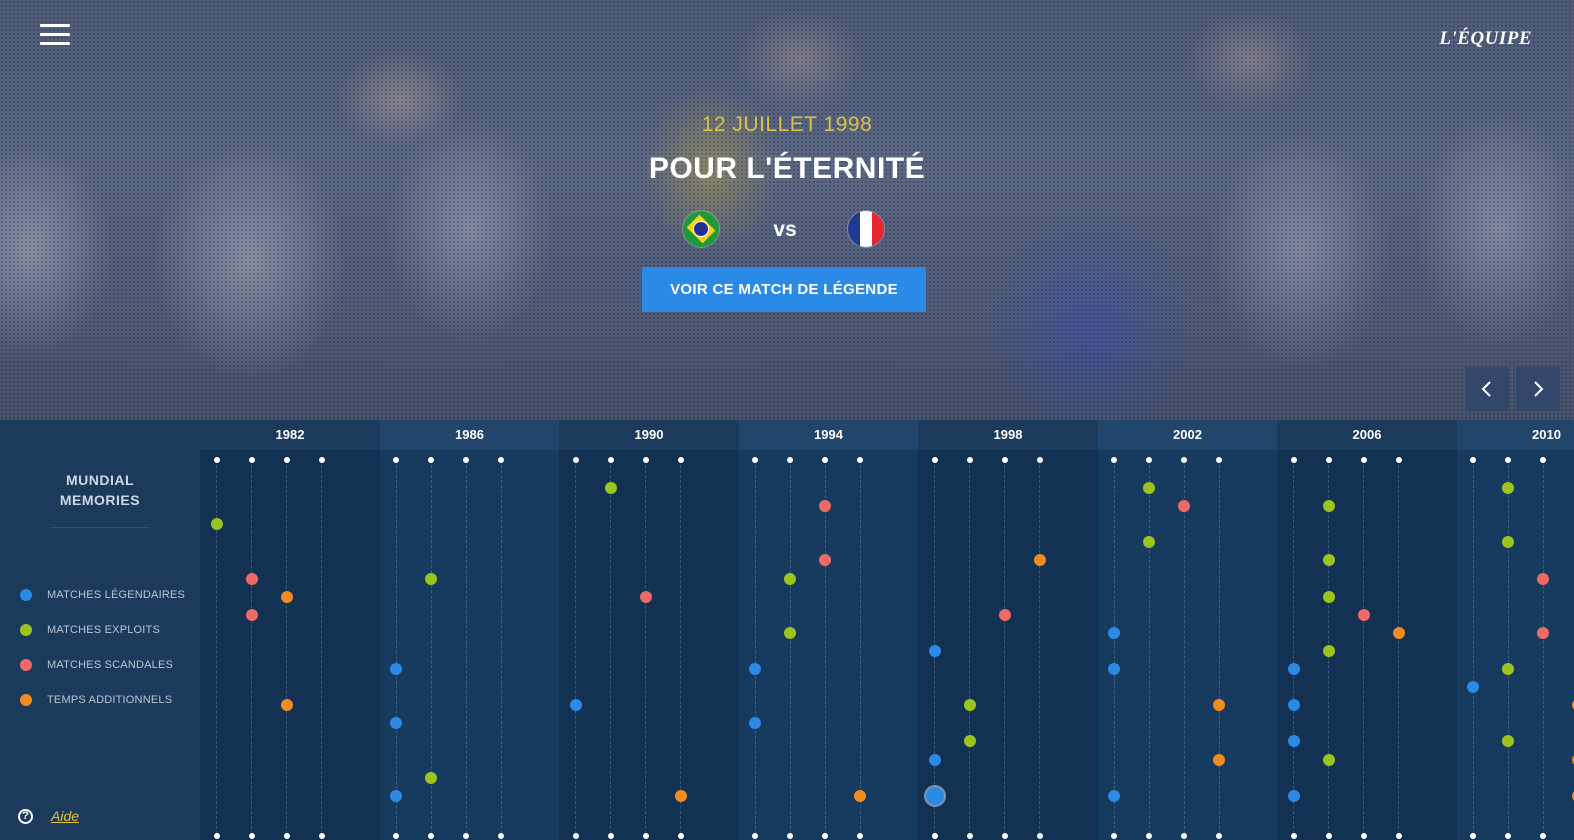  What do you see at coordinates (784, 289) in the screenshot?
I see `watch-legend-match-button: VOIR CE MATCH DE LÉGENDE` at bounding box center [784, 289].